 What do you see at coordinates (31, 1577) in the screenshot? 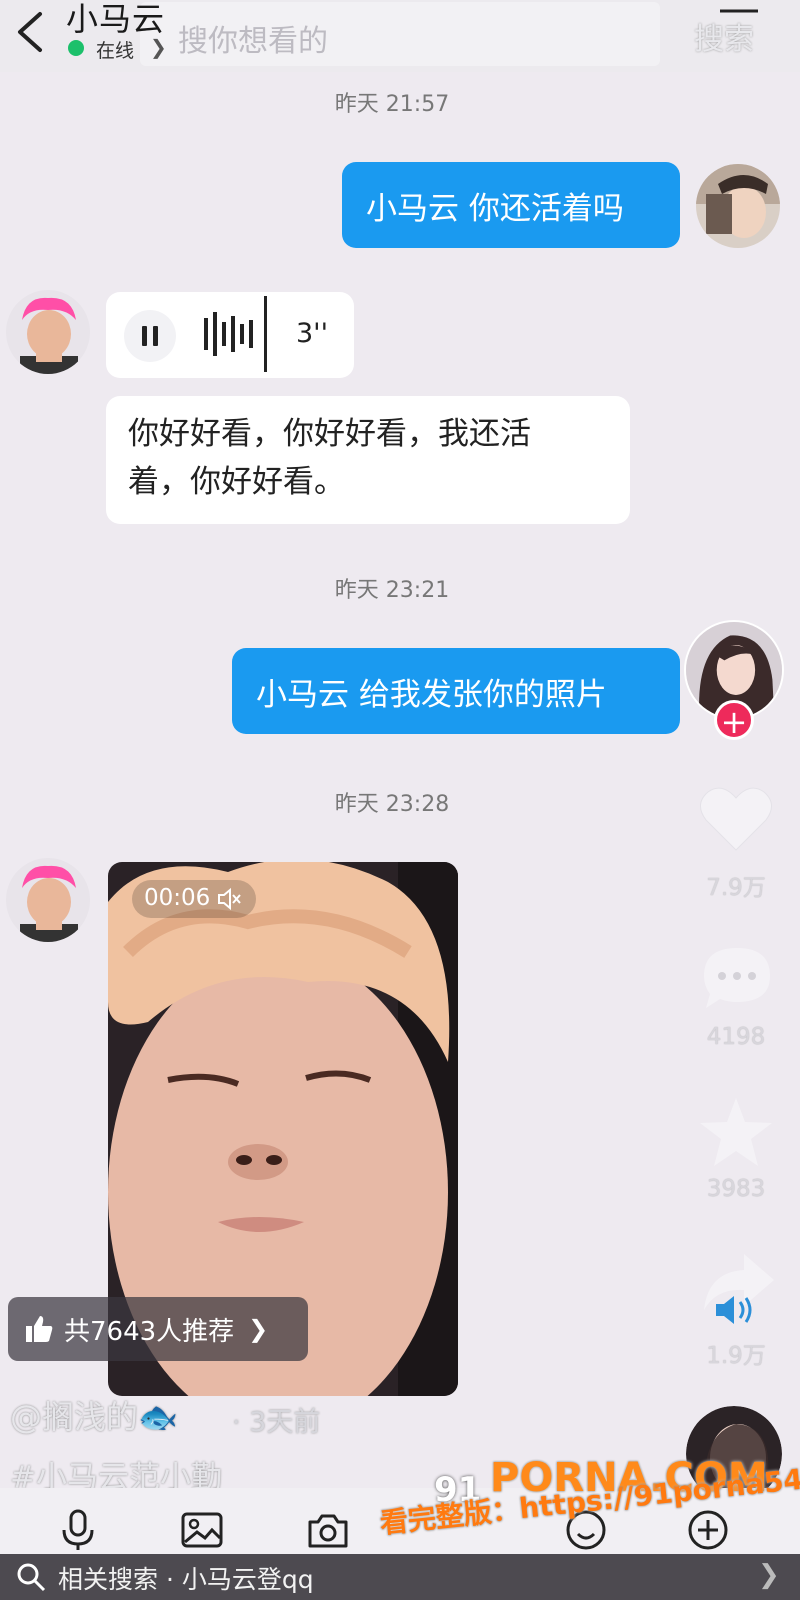
I see `search-icon` at bounding box center [31, 1577].